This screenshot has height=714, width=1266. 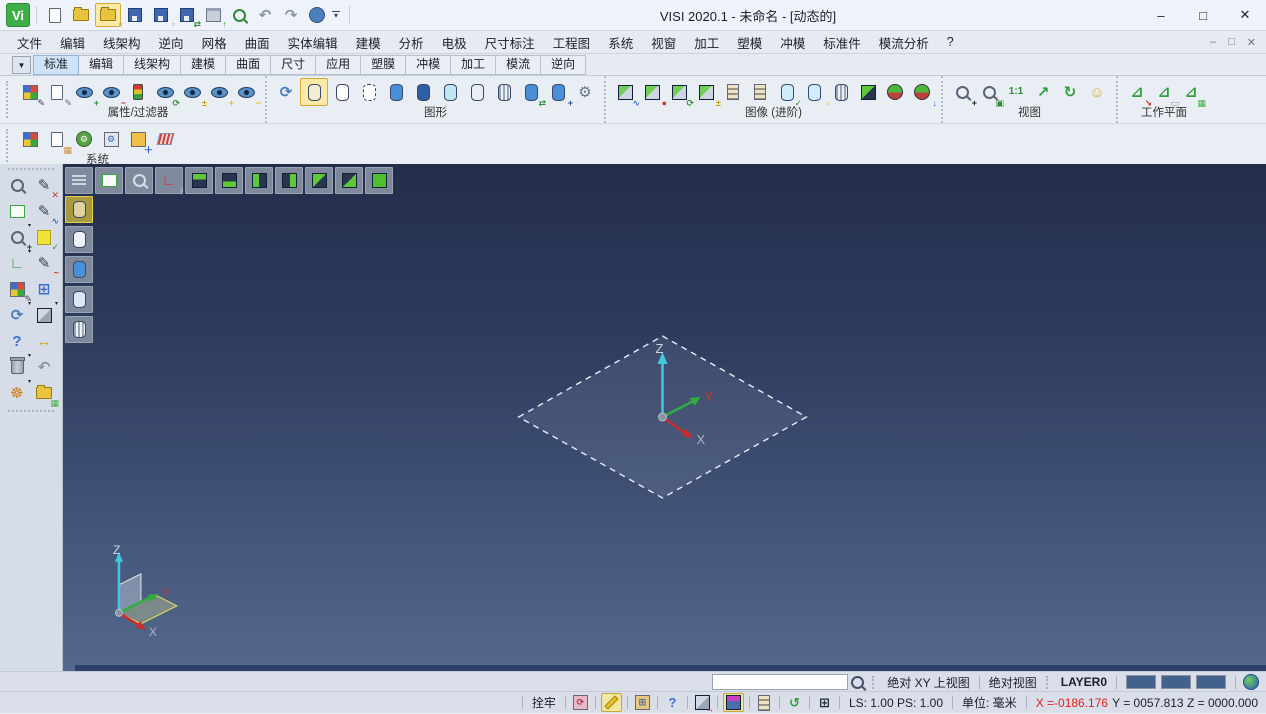 I want to click on tab-2: 编辑, so click(x=101, y=65).